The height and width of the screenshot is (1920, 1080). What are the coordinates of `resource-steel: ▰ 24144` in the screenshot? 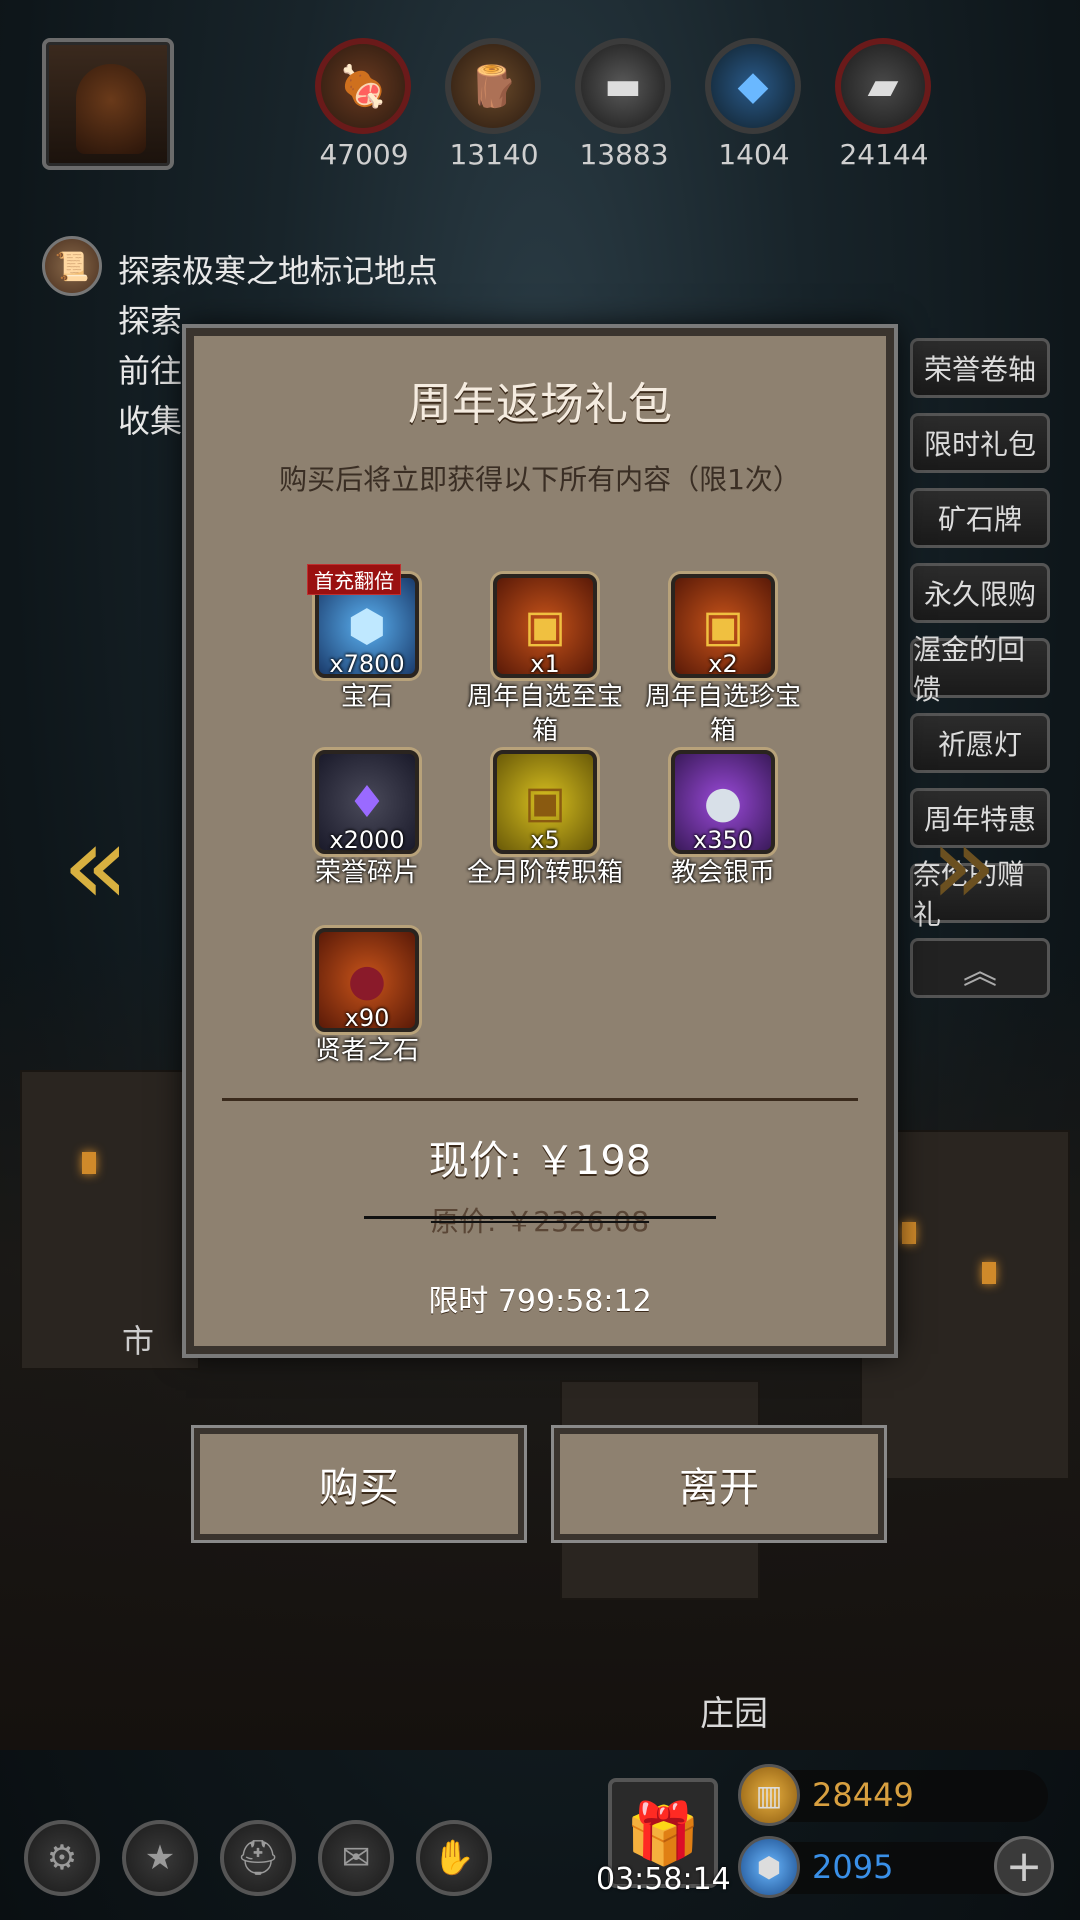 It's located at (884, 104).